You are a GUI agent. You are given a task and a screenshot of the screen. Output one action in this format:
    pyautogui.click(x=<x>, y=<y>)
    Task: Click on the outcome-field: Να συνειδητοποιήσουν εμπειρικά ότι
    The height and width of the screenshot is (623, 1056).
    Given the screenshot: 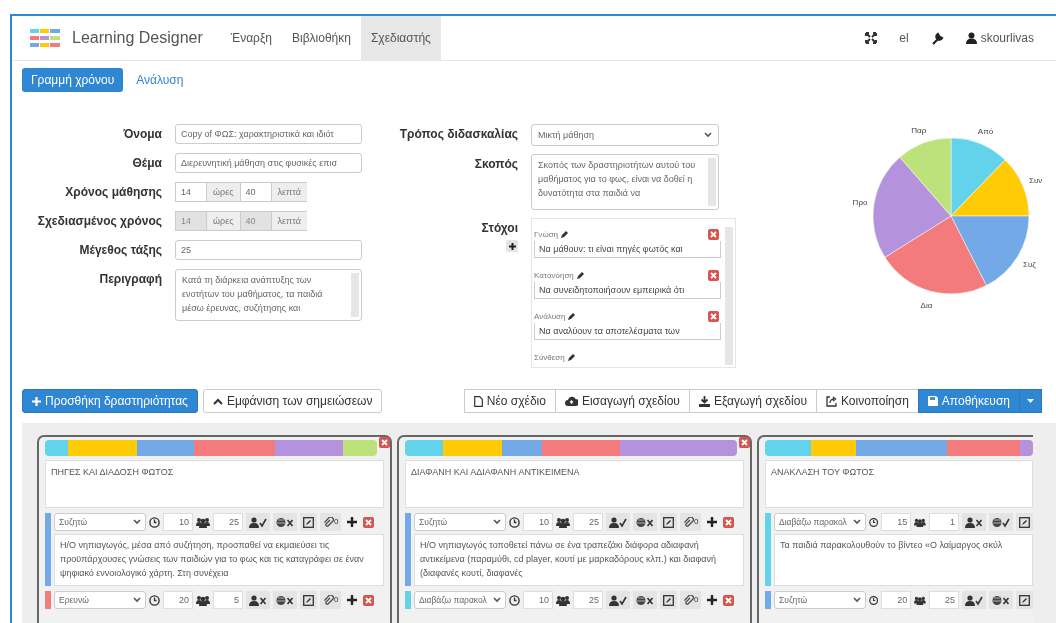 What is the action you would take?
    pyautogui.click(x=627, y=290)
    